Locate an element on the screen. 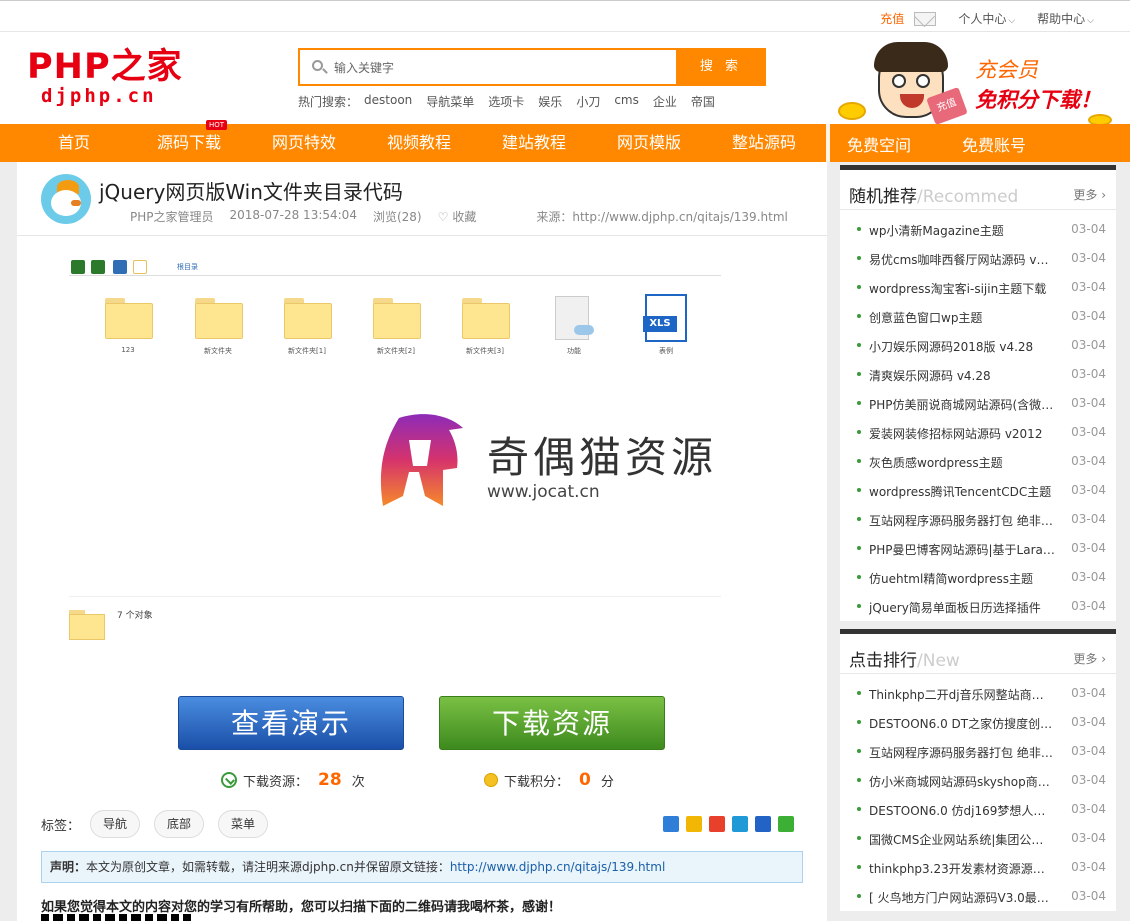  nav-item-templates: 网页模版 is located at coordinates (649, 143).